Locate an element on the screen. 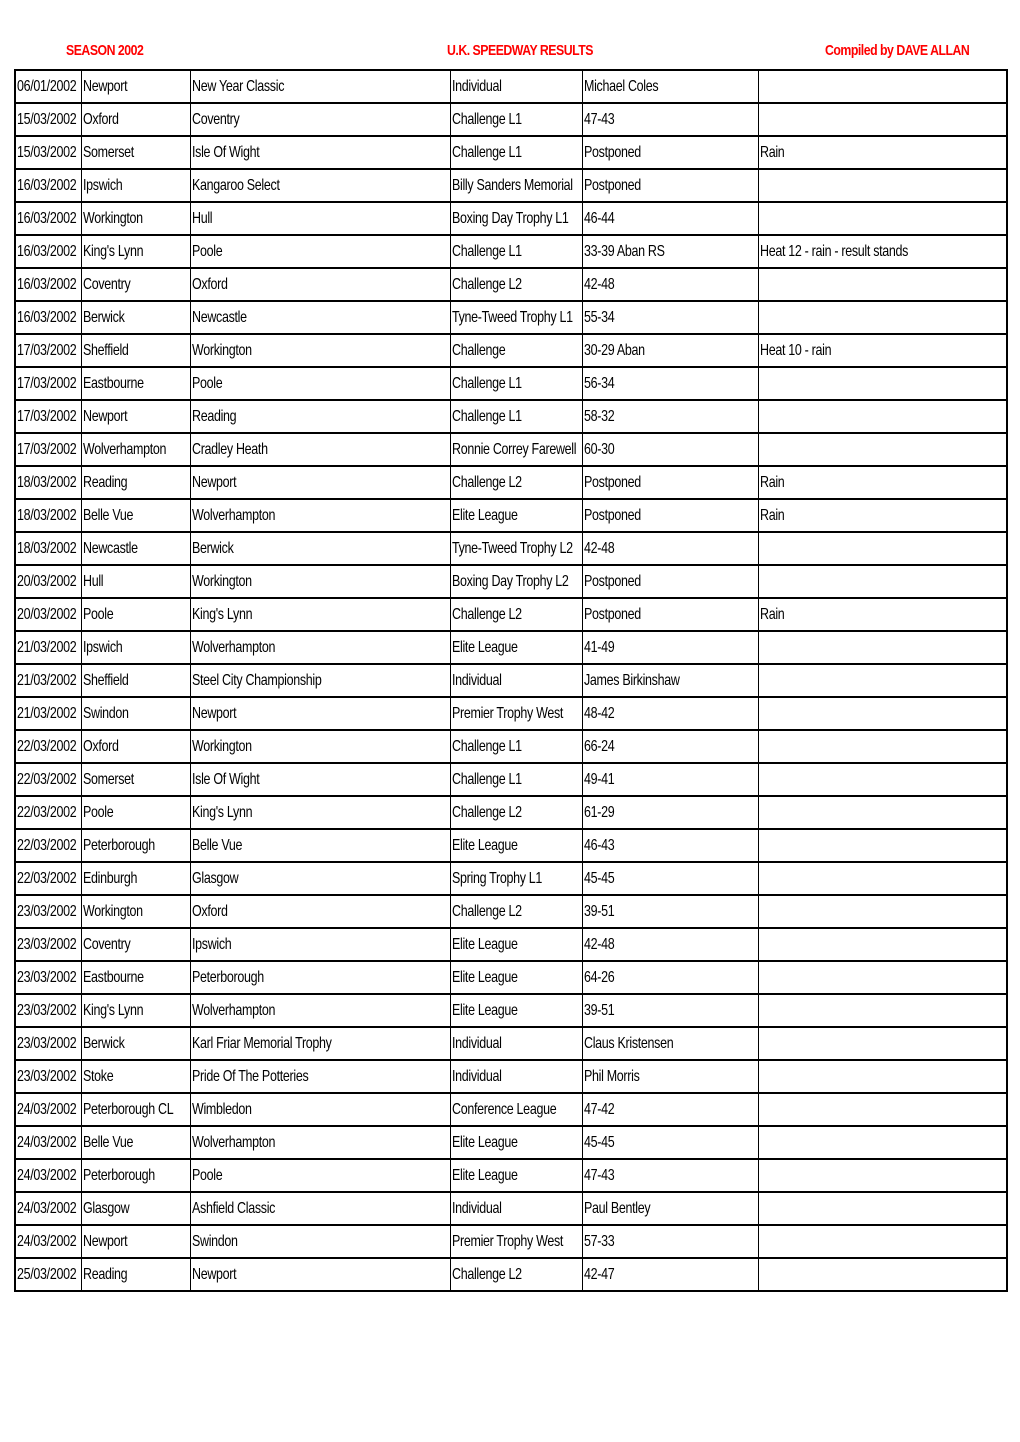  competition-cell: Boxing Day Trophy L1 is located at coordinates (516, 218).